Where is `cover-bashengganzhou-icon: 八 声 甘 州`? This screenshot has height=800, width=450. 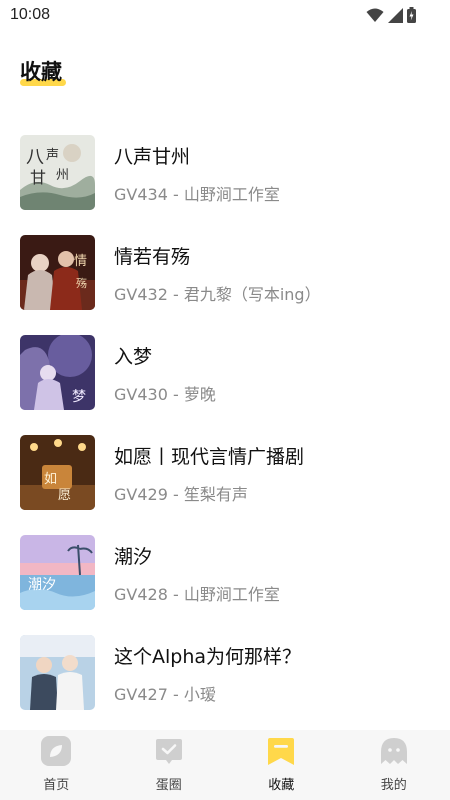 cover-bashengganzhou-icon: 八 声 甘 州 is located at coordinates (57, 172).